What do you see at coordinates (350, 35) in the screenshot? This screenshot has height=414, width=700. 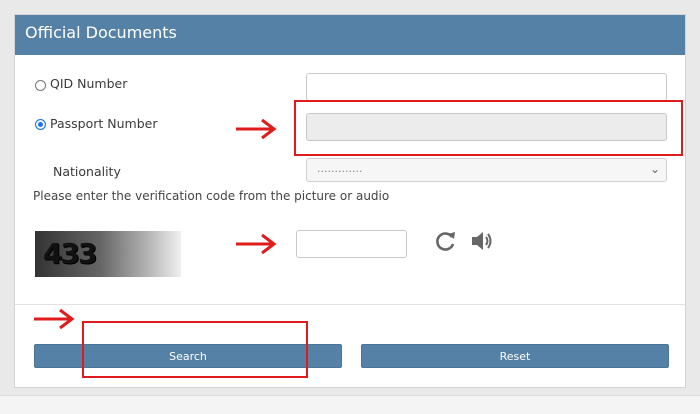 I see `card-header: Official Documents` at bounding box center [350, 35].